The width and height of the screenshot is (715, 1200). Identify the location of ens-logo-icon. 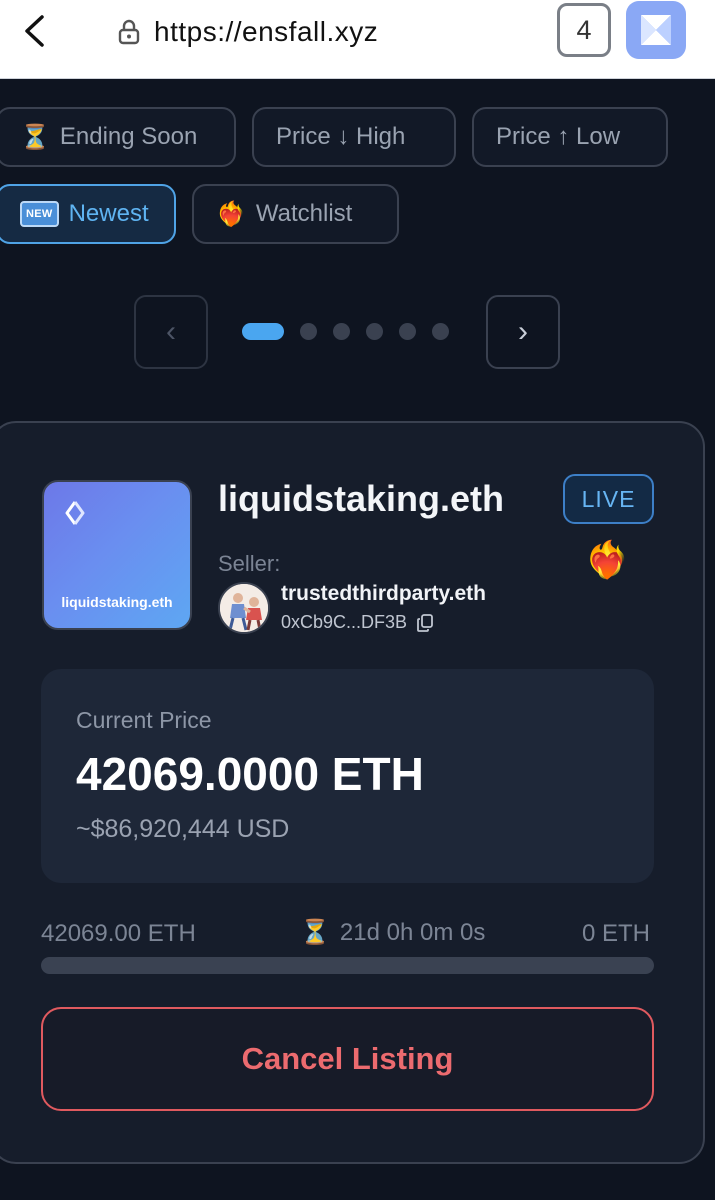
(75, 513).